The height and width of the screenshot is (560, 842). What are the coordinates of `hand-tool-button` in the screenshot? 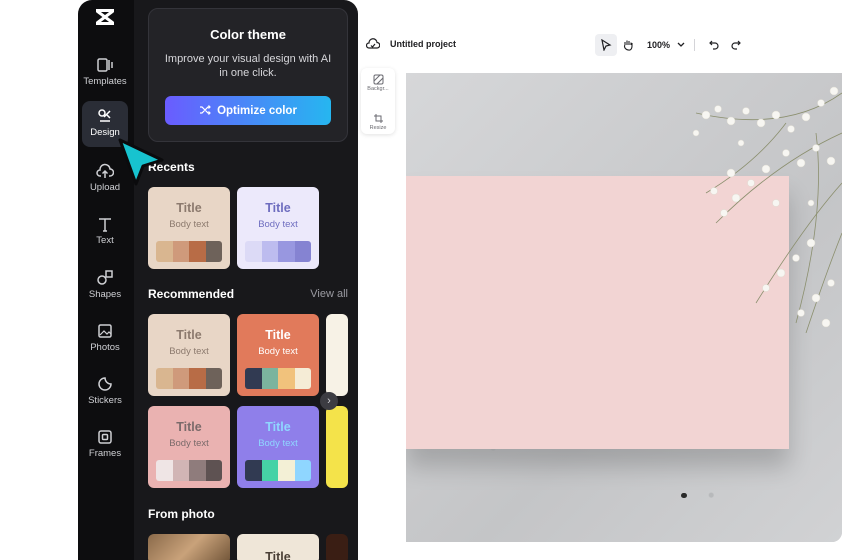 It's located at (628, 45).